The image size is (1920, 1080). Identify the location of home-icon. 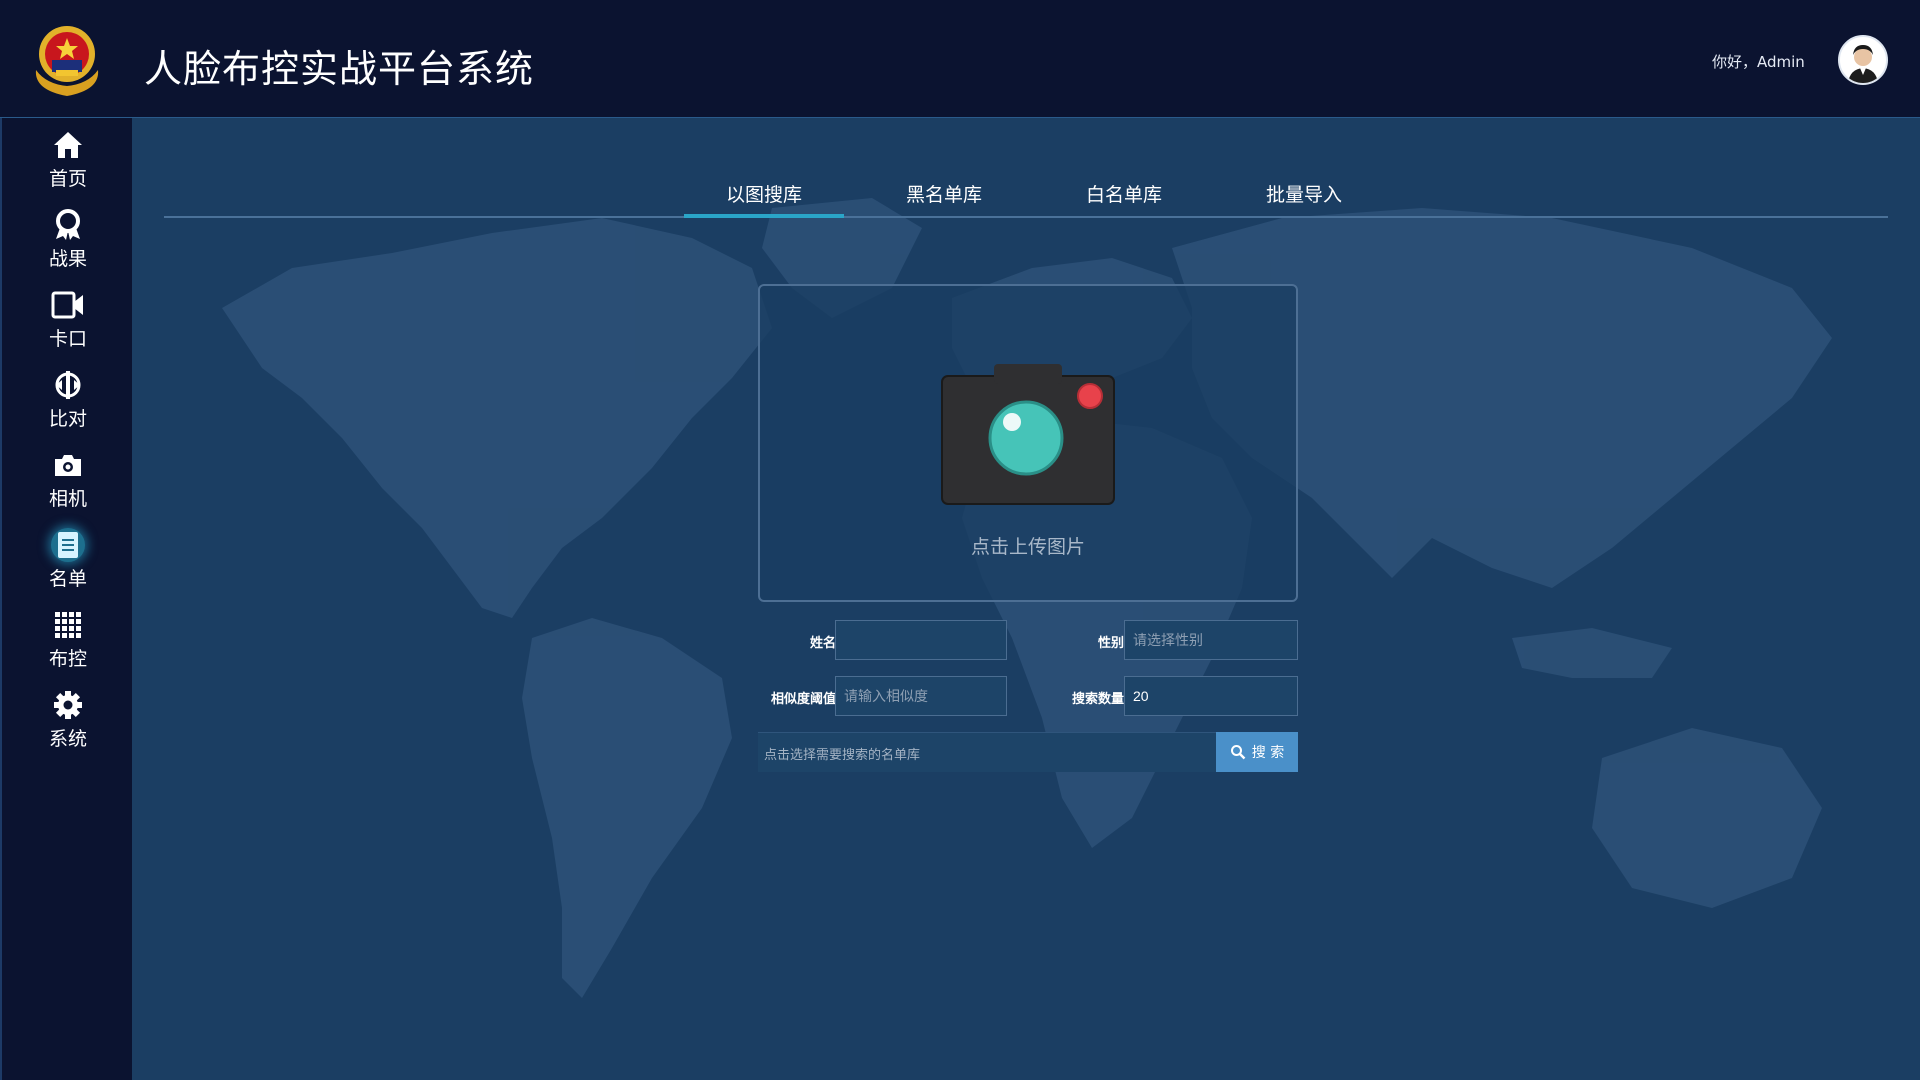
(68, 145).